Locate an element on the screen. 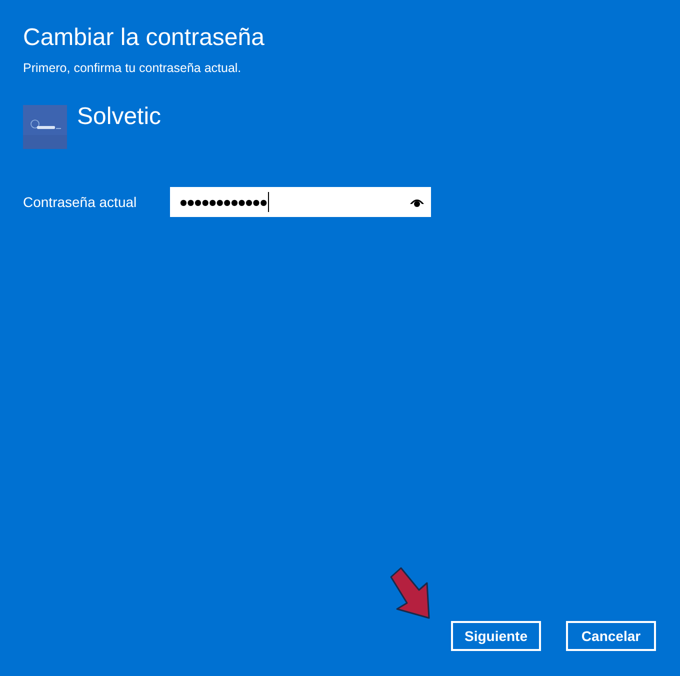  account-name: Solvetic is located at coordinates (119, 117).